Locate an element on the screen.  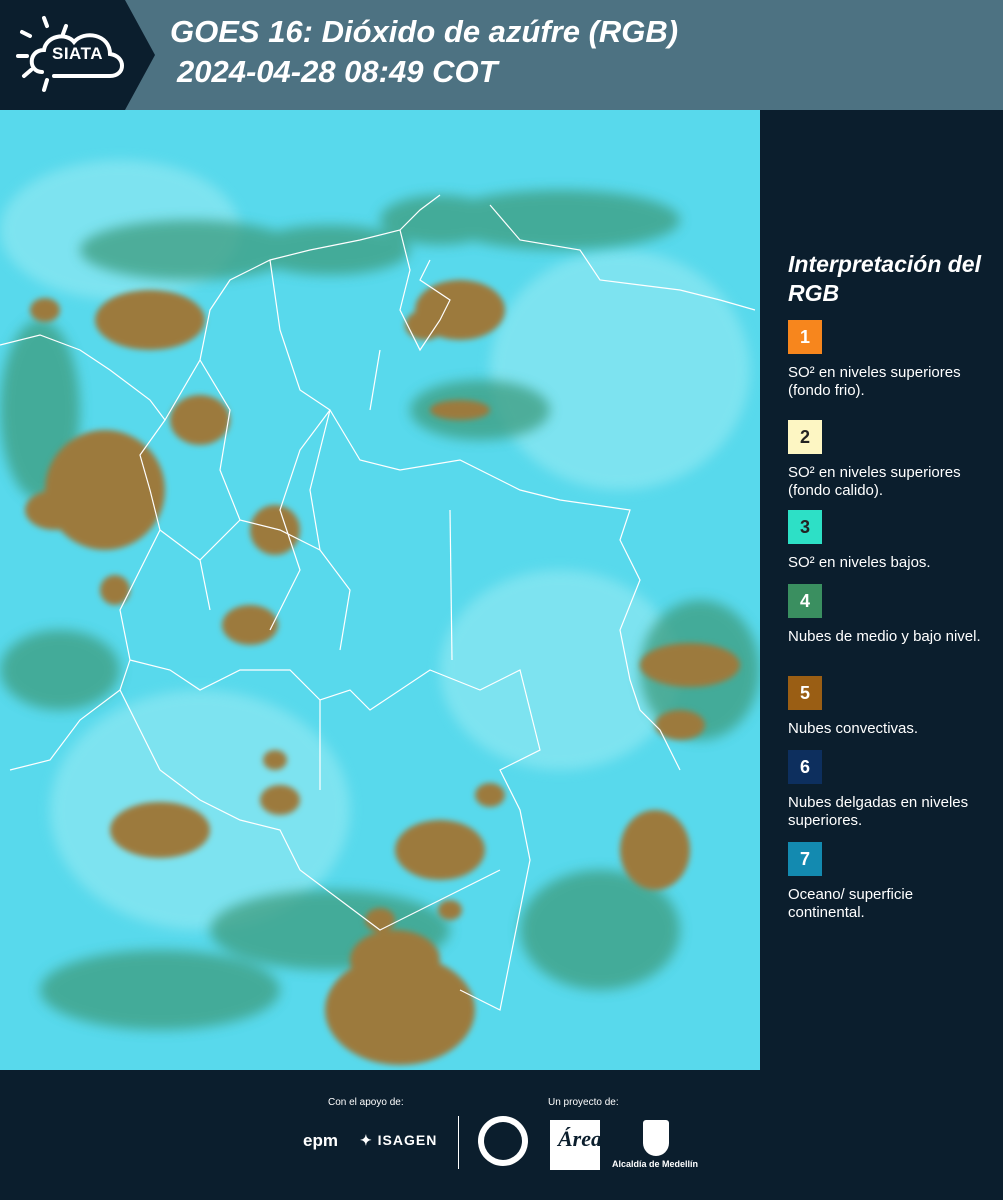
legend-item-7: 7 Oceano/ superficie continental. is located at coordinates (890, 882).